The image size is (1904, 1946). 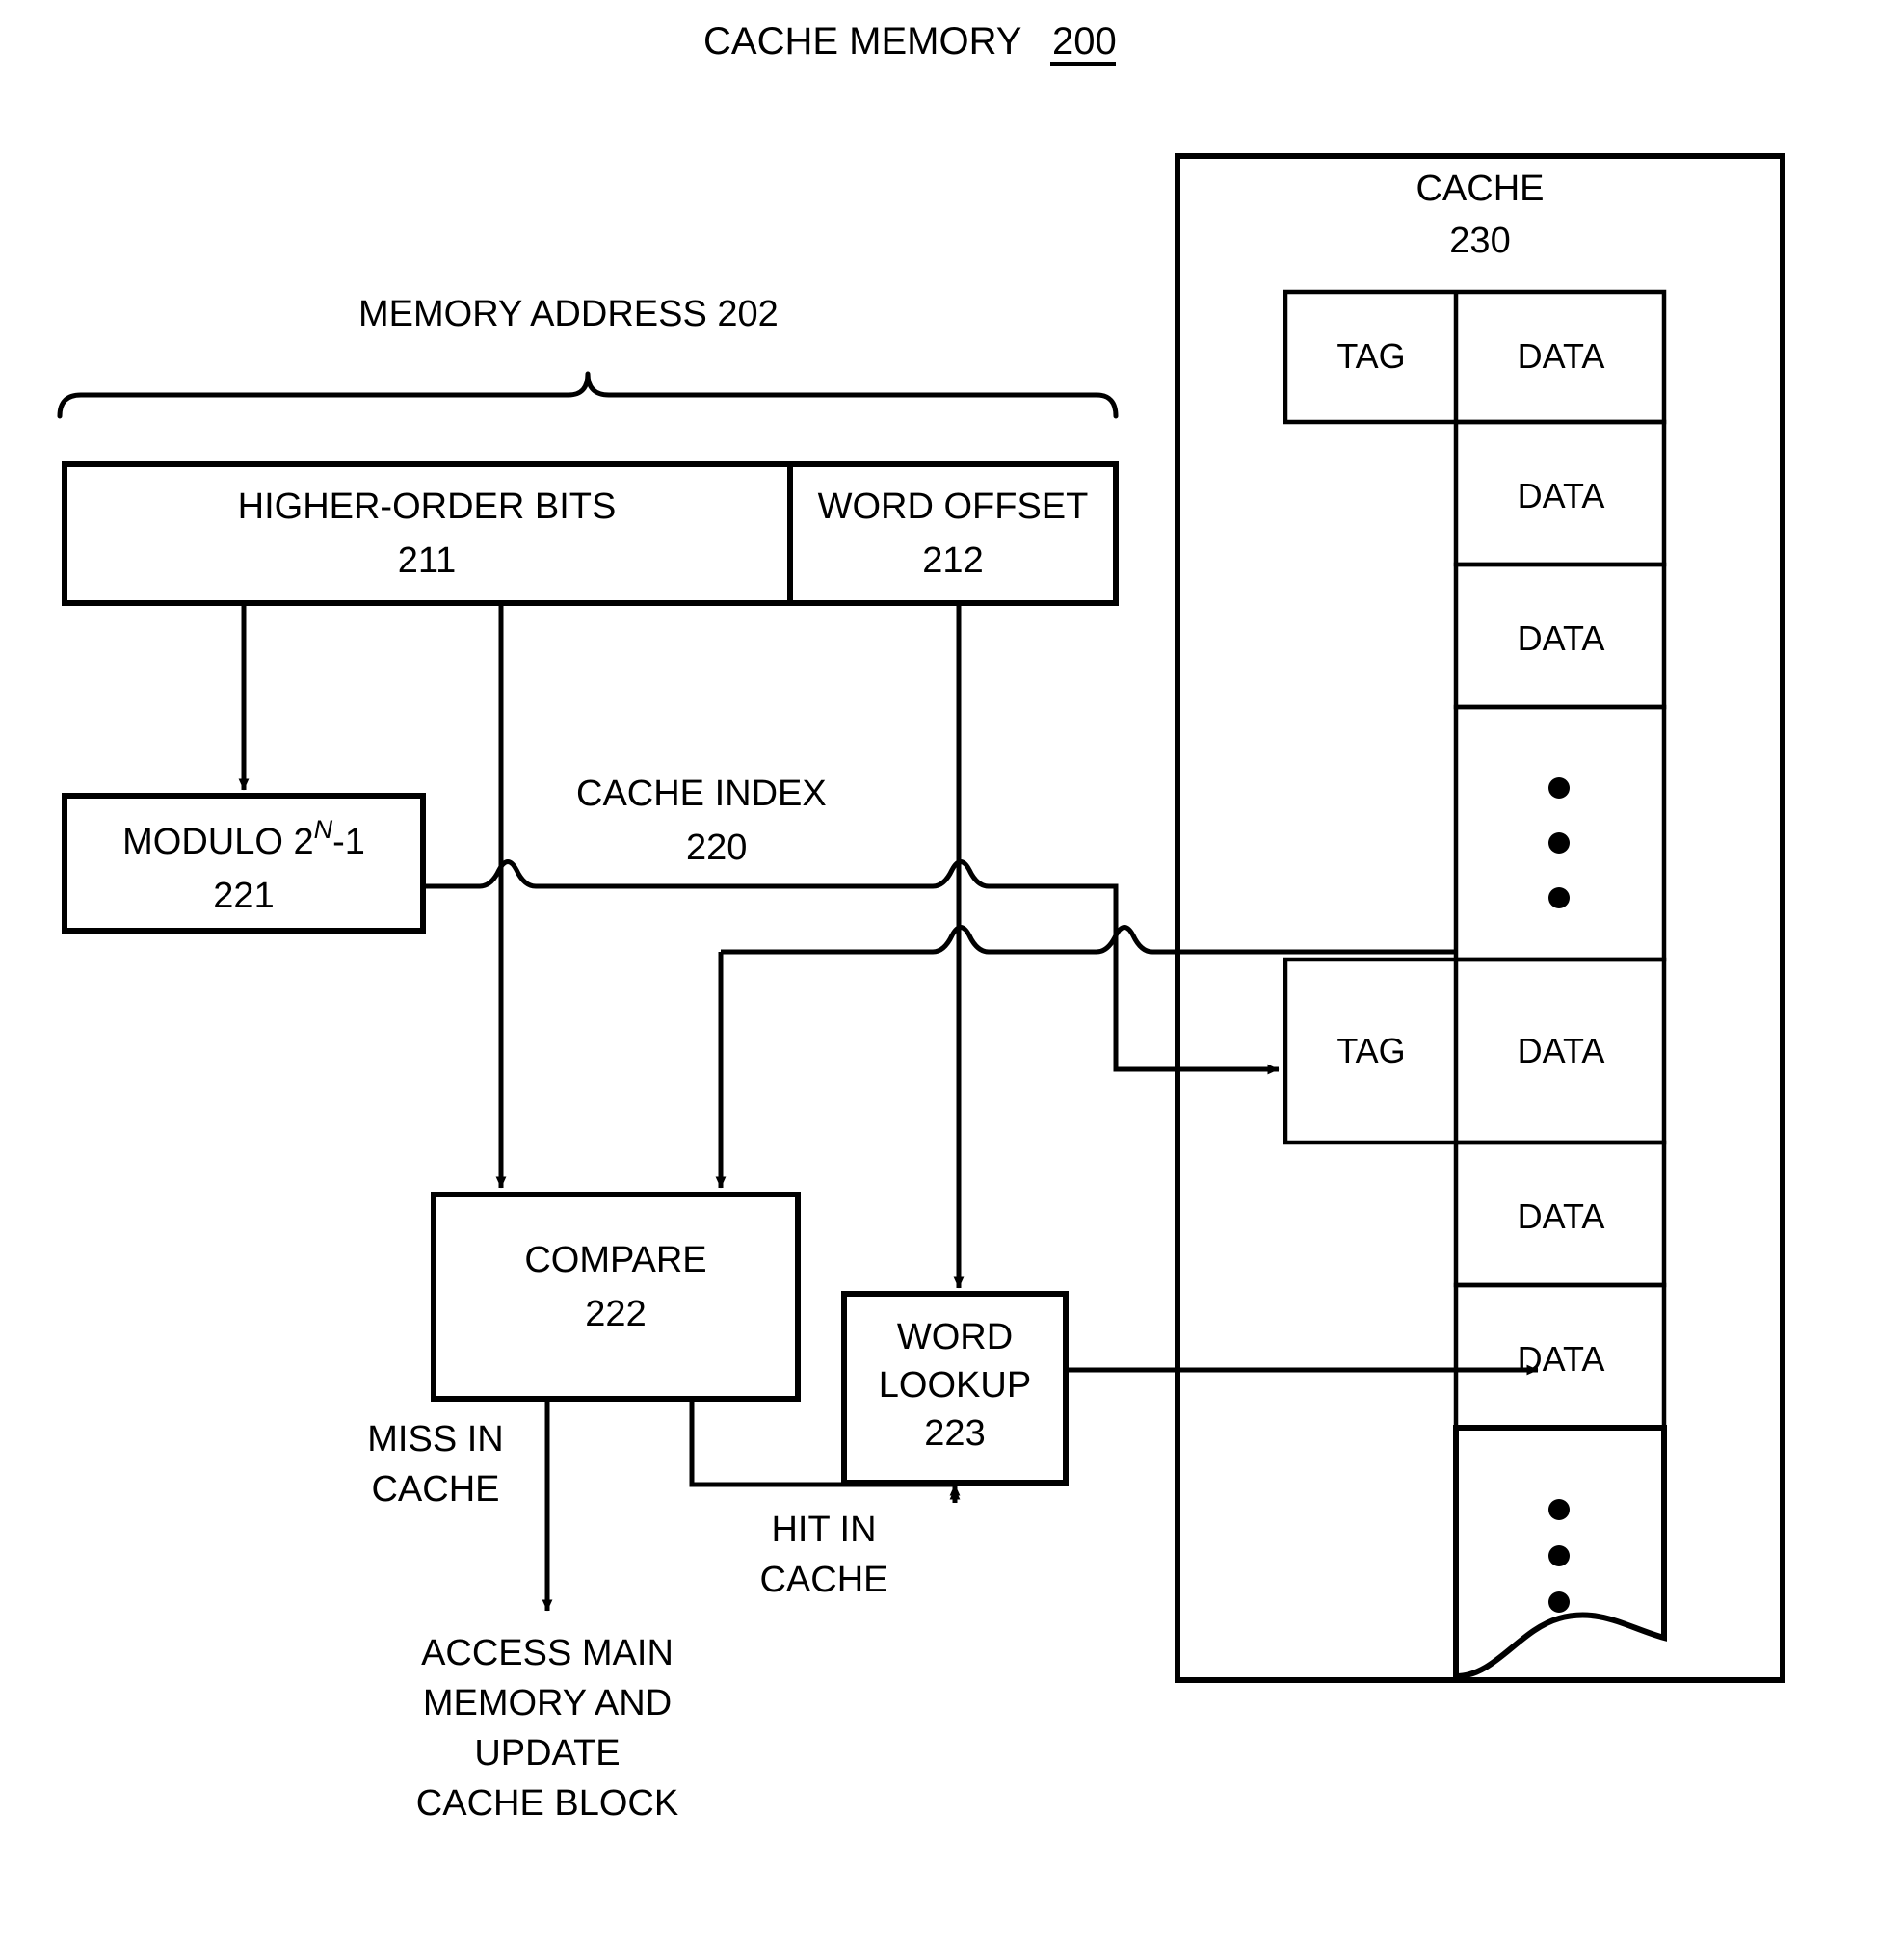 I want to click on cache-index-label: CACHE INDEX, so click(x=701, y=794).